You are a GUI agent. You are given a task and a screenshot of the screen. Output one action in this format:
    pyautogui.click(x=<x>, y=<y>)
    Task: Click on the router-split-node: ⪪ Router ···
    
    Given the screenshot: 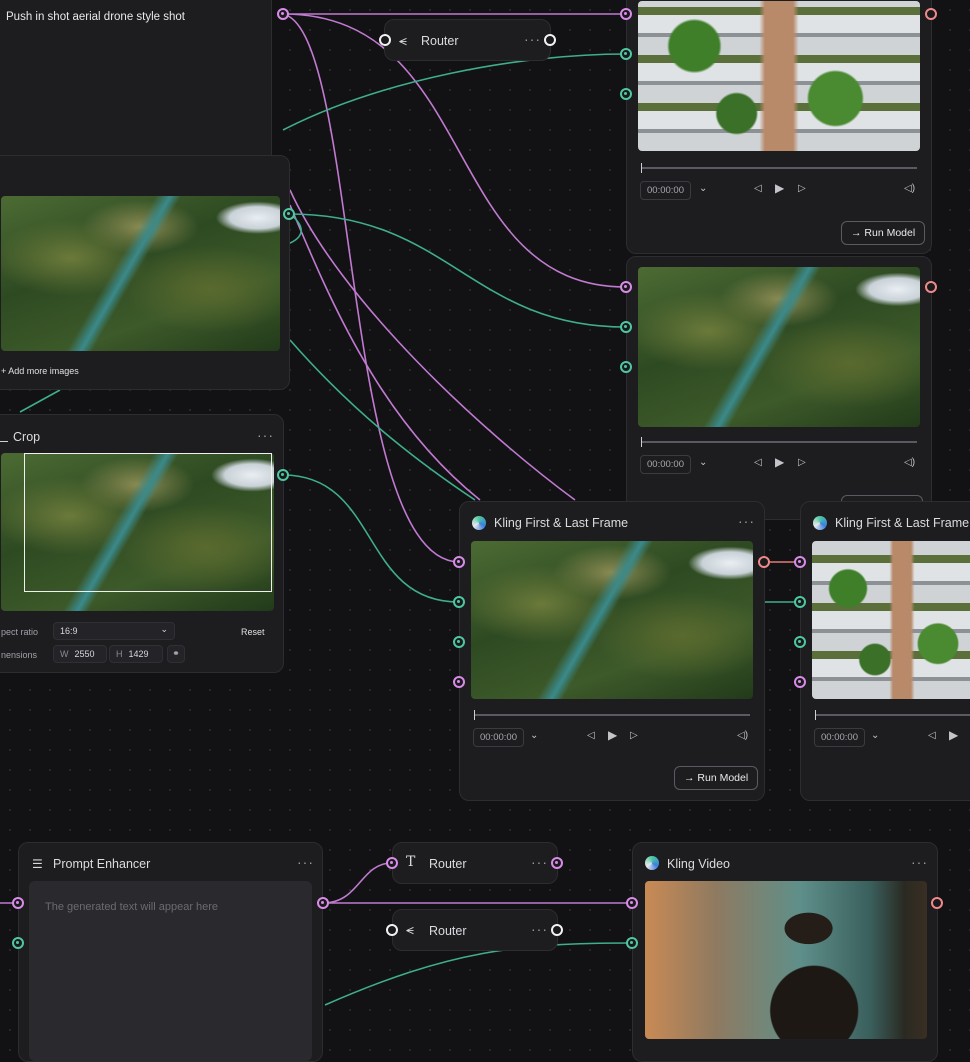 What is the action you would take?
    pyautogui.click(x=475, y=930)
    